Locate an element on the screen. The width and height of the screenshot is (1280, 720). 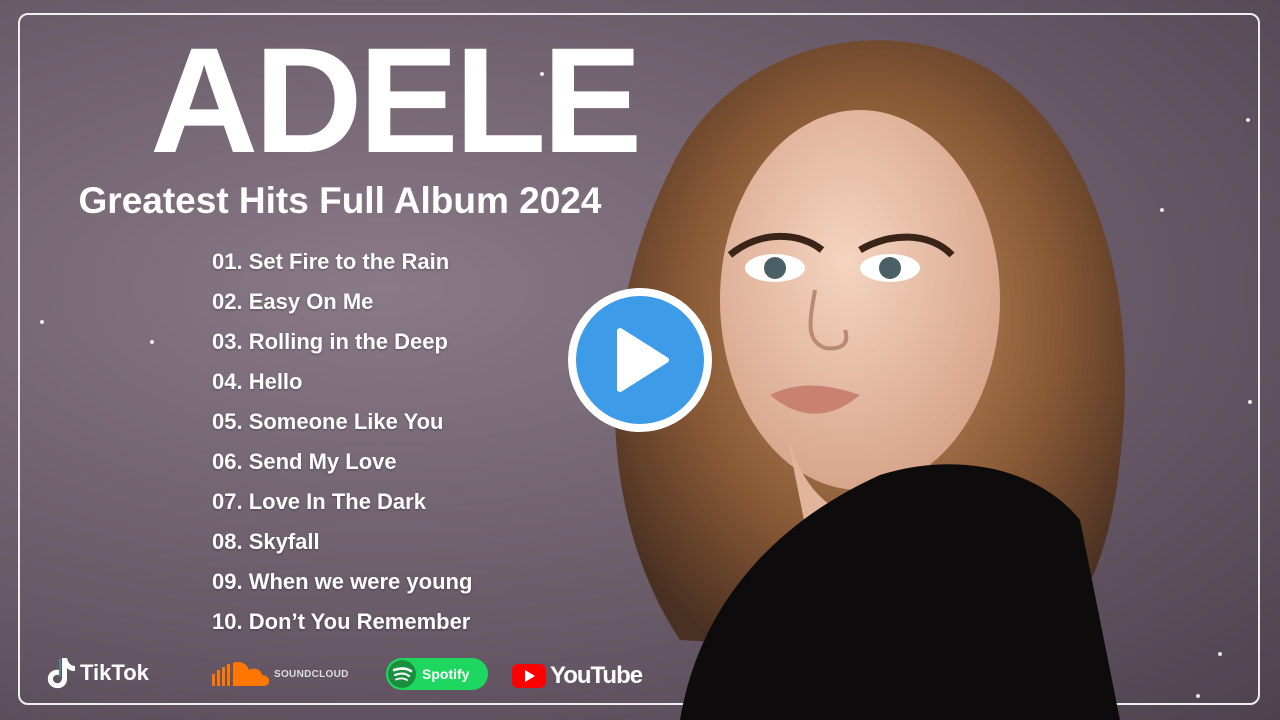
soundcloud-logo: SOUNDCLOUD is located at coordinates (280, 674).